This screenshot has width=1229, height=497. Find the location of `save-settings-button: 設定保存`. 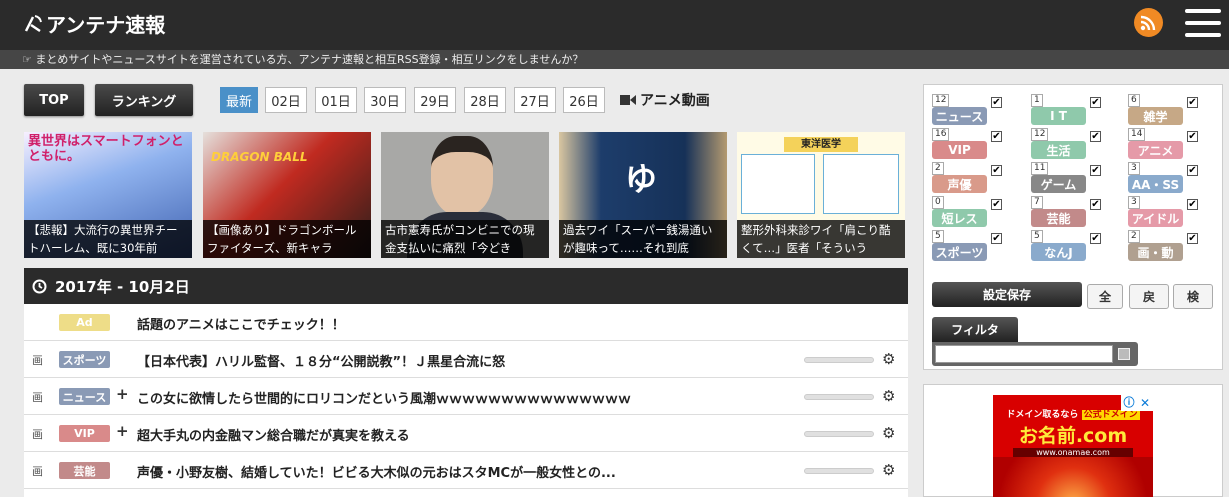

save-settings-button: 設定保存 is located at coordinates (1007, 294).